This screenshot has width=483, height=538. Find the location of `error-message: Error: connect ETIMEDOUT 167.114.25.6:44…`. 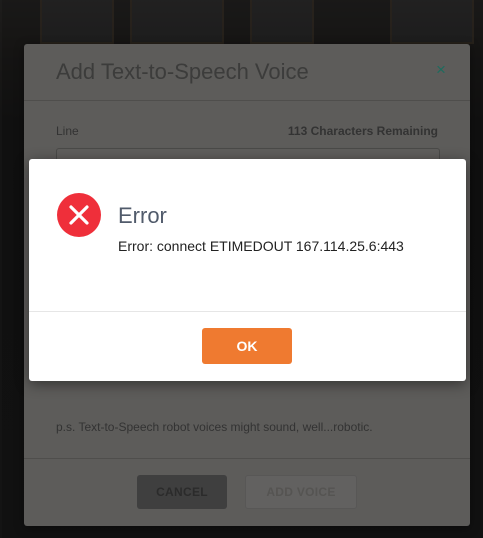

error-message: Error: connect ETIMEDOUT 167.114.25.6:44… is located at coordinates (261, 246).